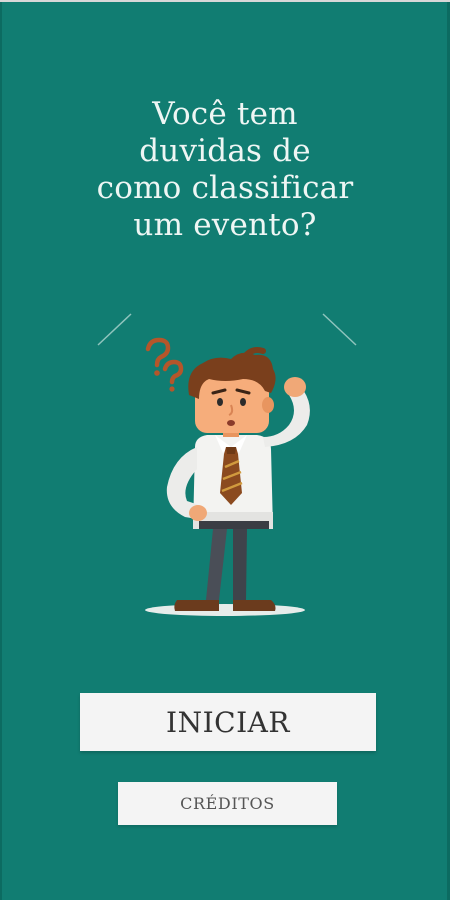 The width and height of the screenshot is (450, 900). Describe the element at coordinates (164, 361) in the screenshot. I see `question-marks-icon` at that location.